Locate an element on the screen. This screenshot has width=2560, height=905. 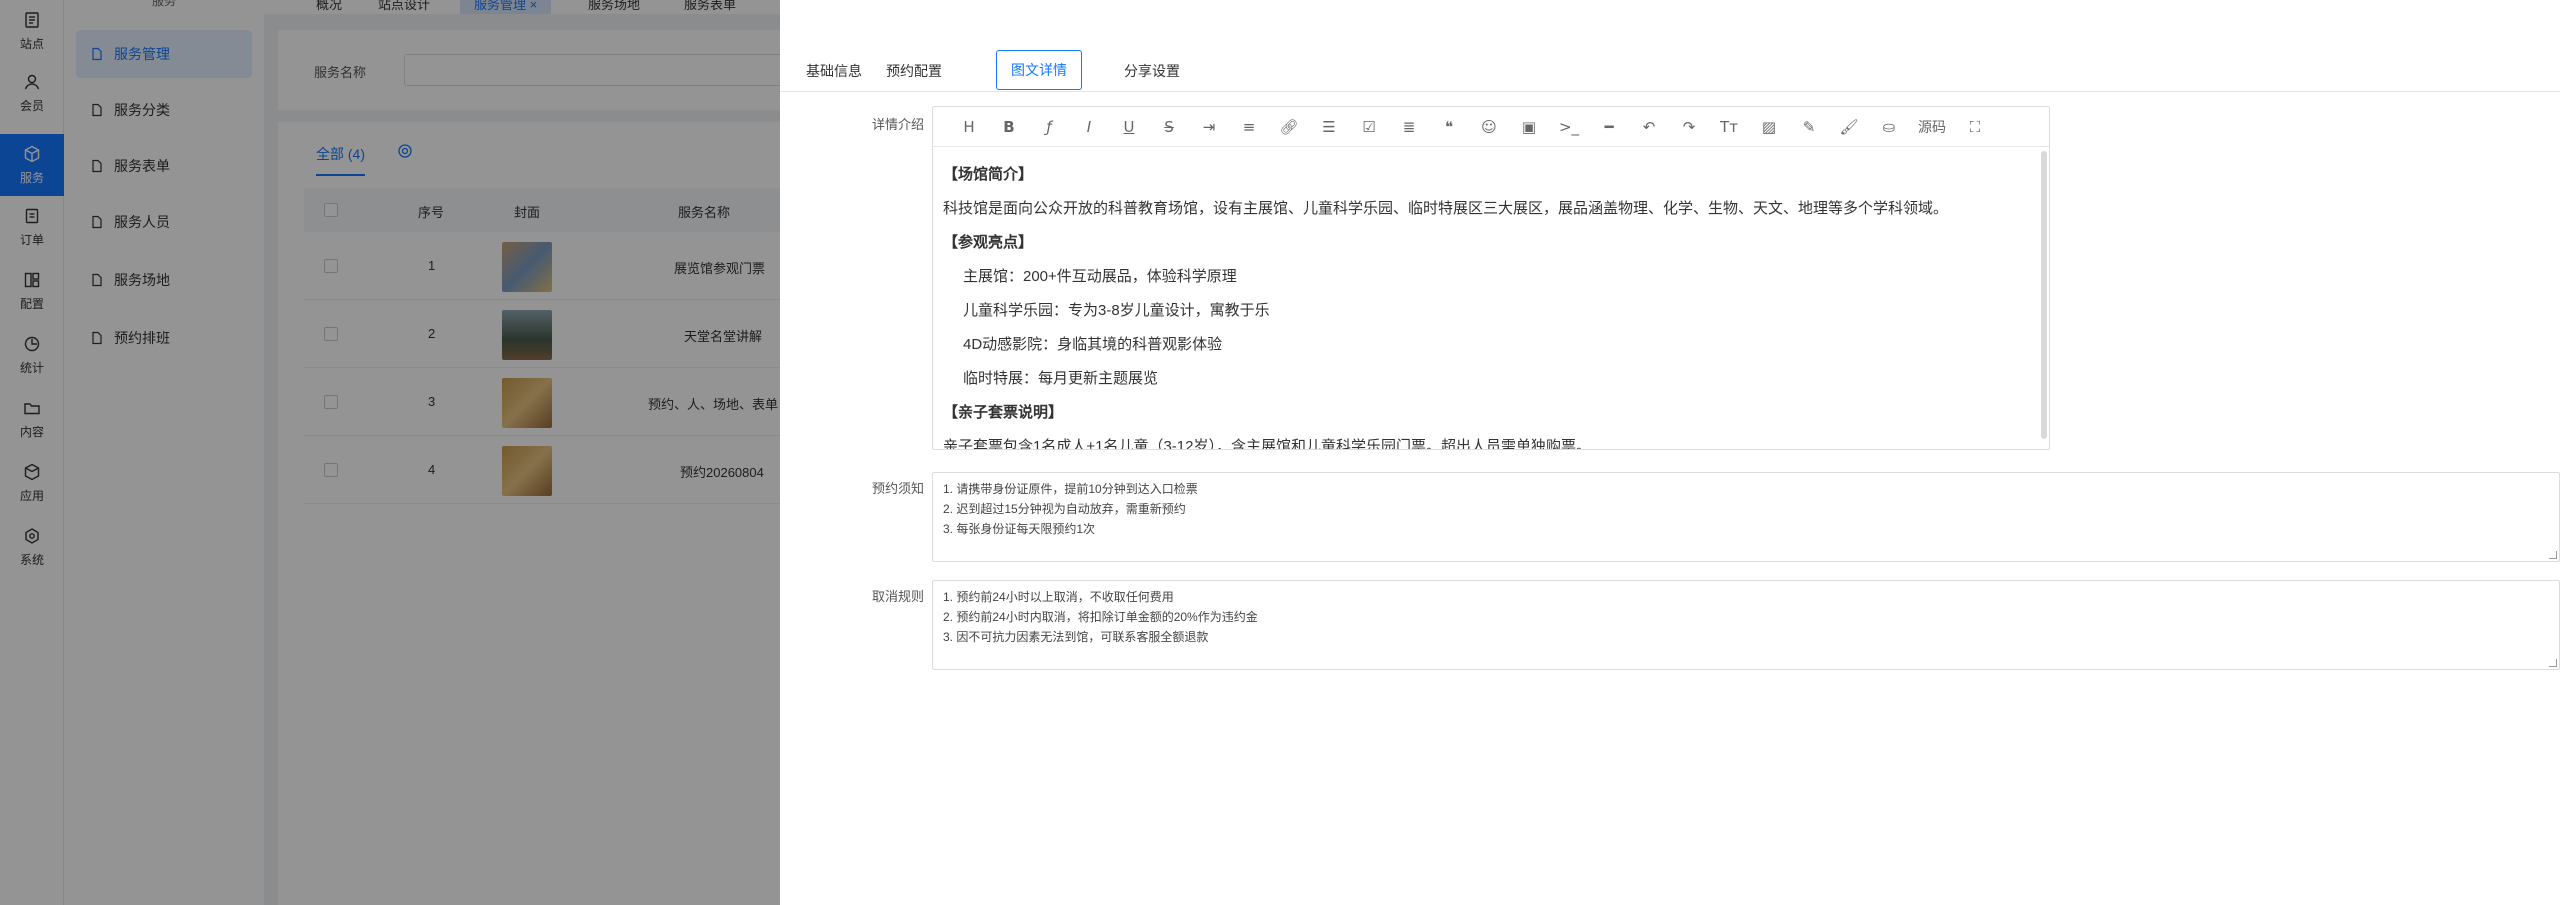
paint-icon: ⛀ is located at coordinates (1889, 127).